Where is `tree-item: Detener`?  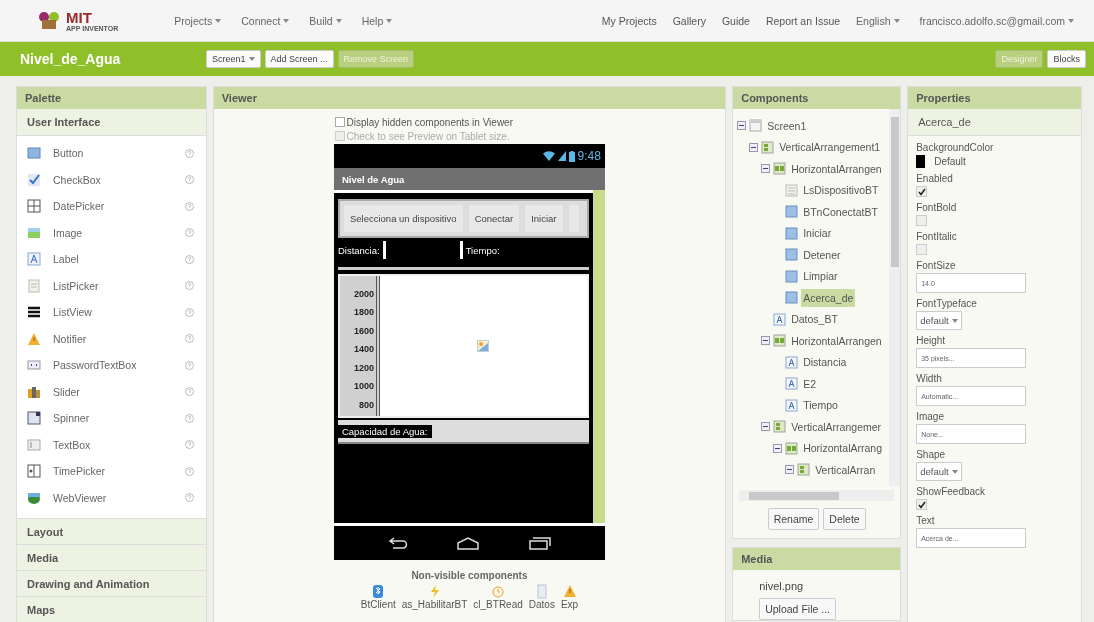 tree-item: Detener is located at coordinates (822, 254).